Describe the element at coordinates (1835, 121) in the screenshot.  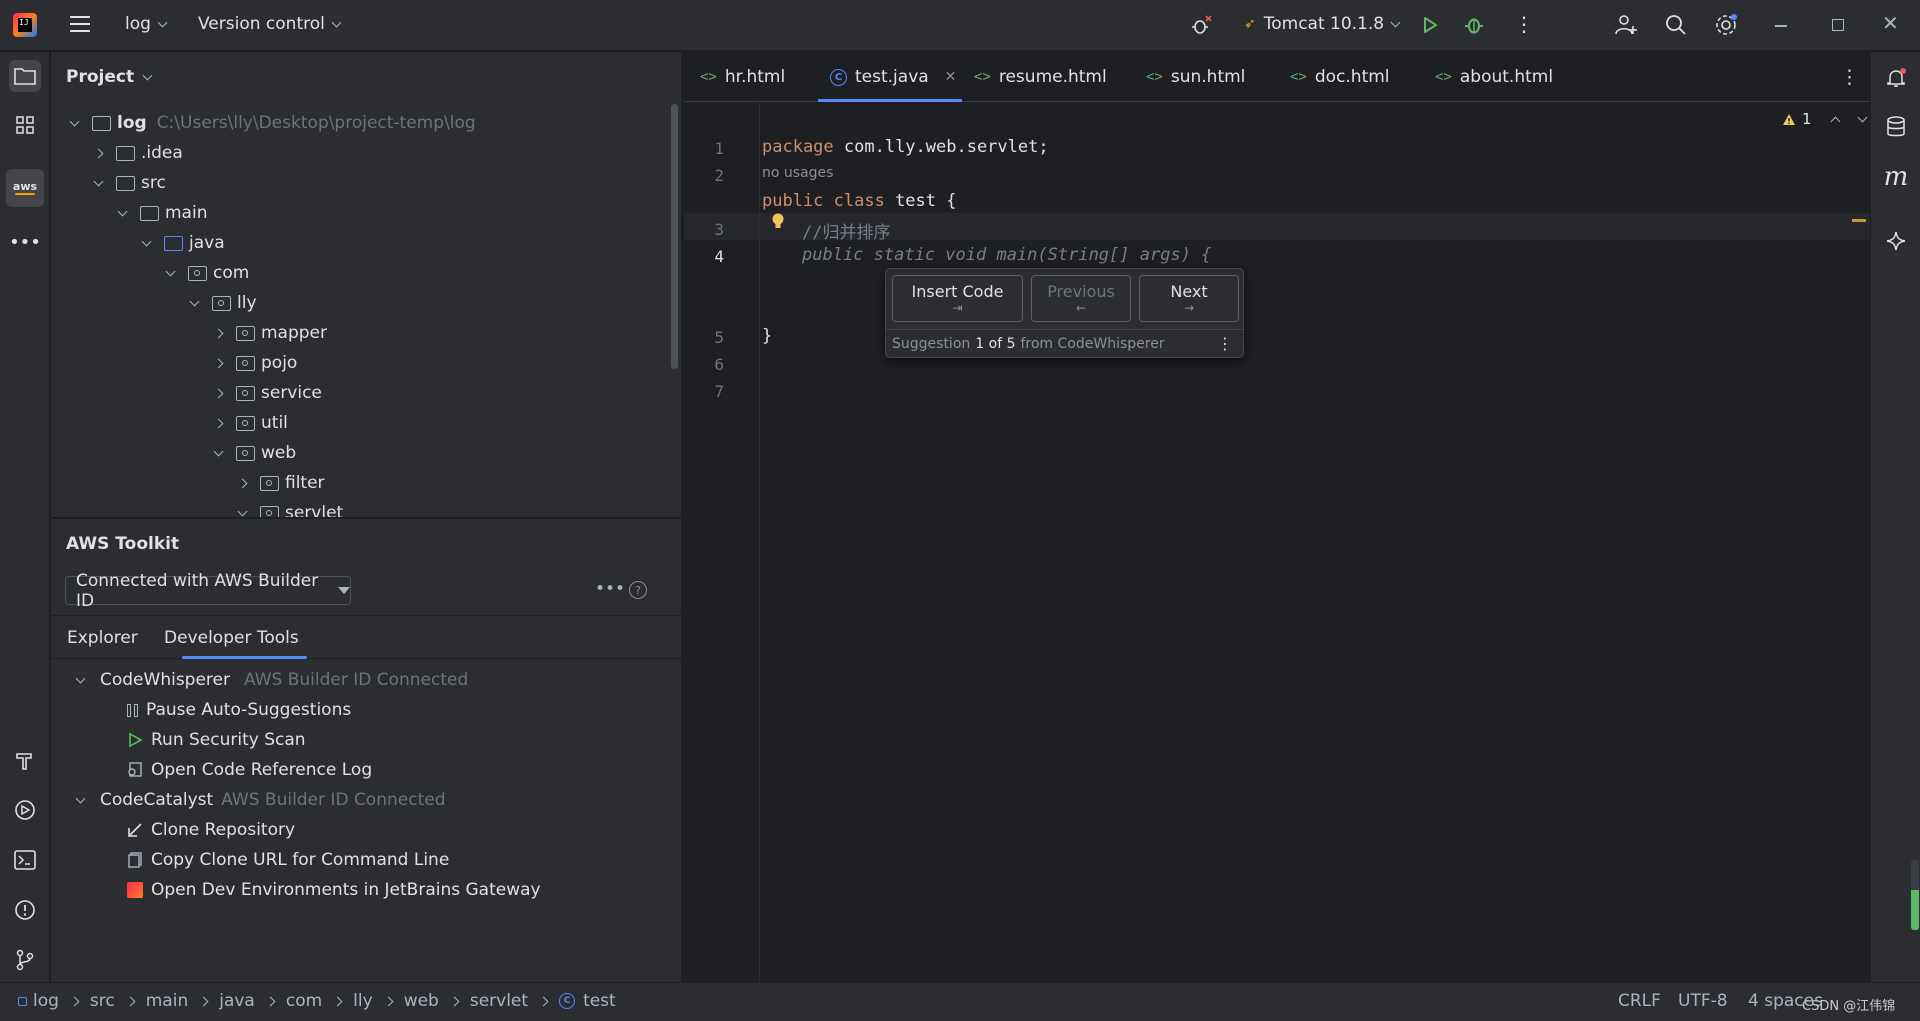
I see `chevron-up-icon` at that location.